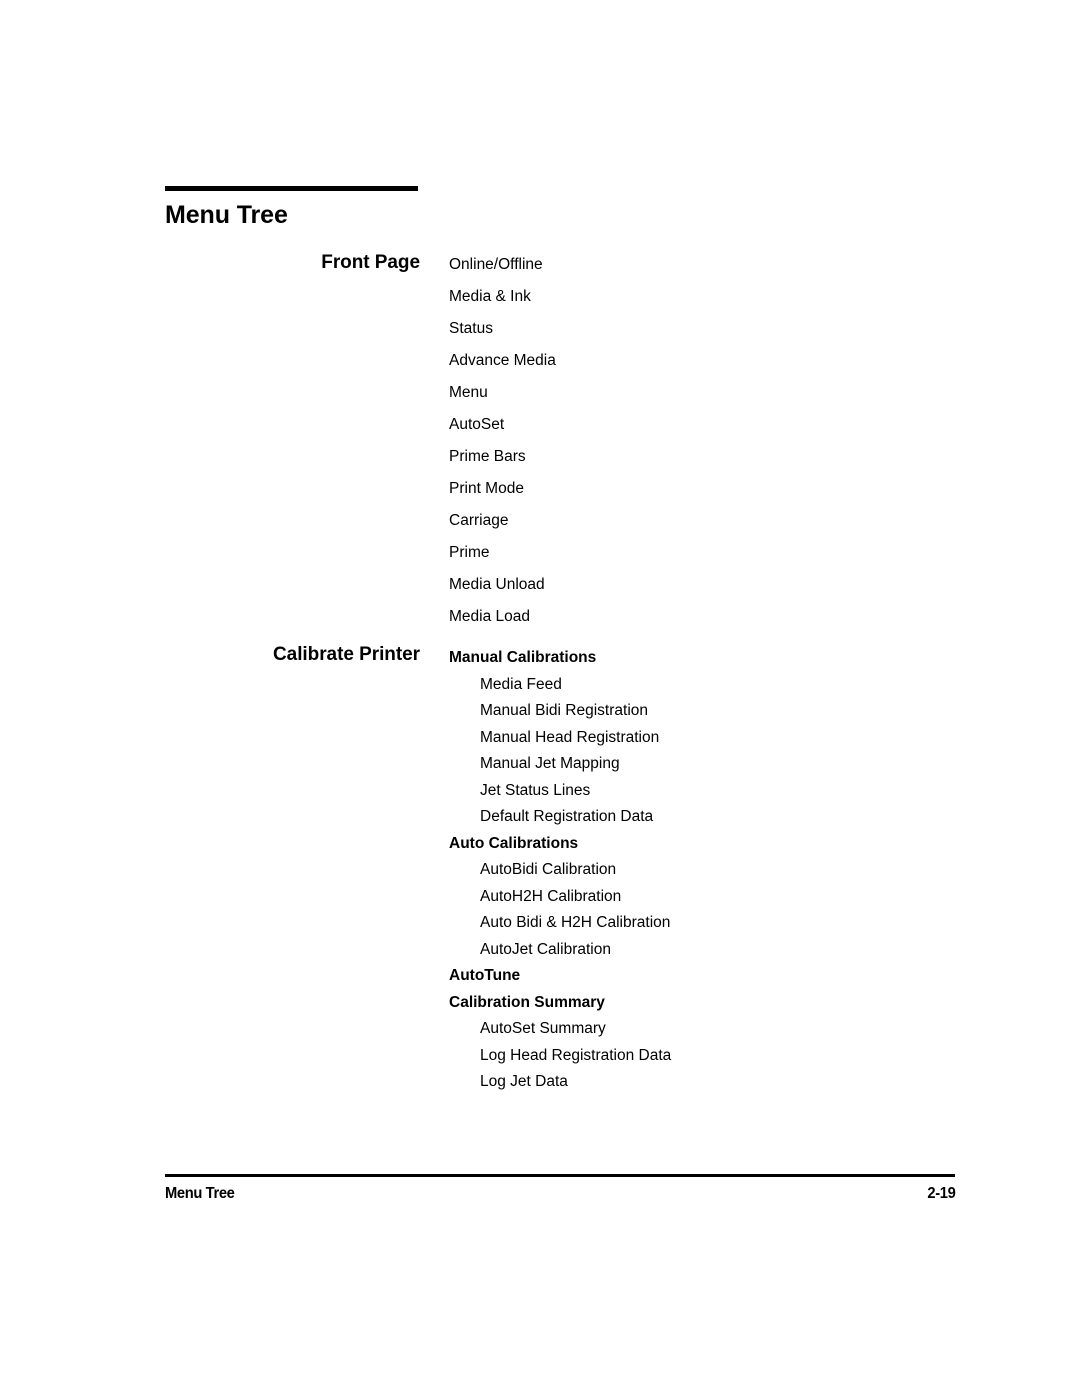 This screenshot has height=1397, width=1080. What do you see at coordinates (490, 616) in the screenshot?
I see `tree-item: Media Load` at bounding box center [490, 616].